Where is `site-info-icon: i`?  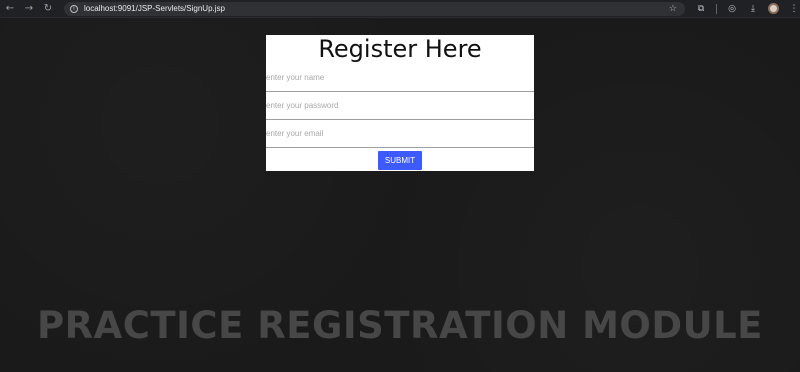 site-info-icon: i is located at coordinates (74, 8).